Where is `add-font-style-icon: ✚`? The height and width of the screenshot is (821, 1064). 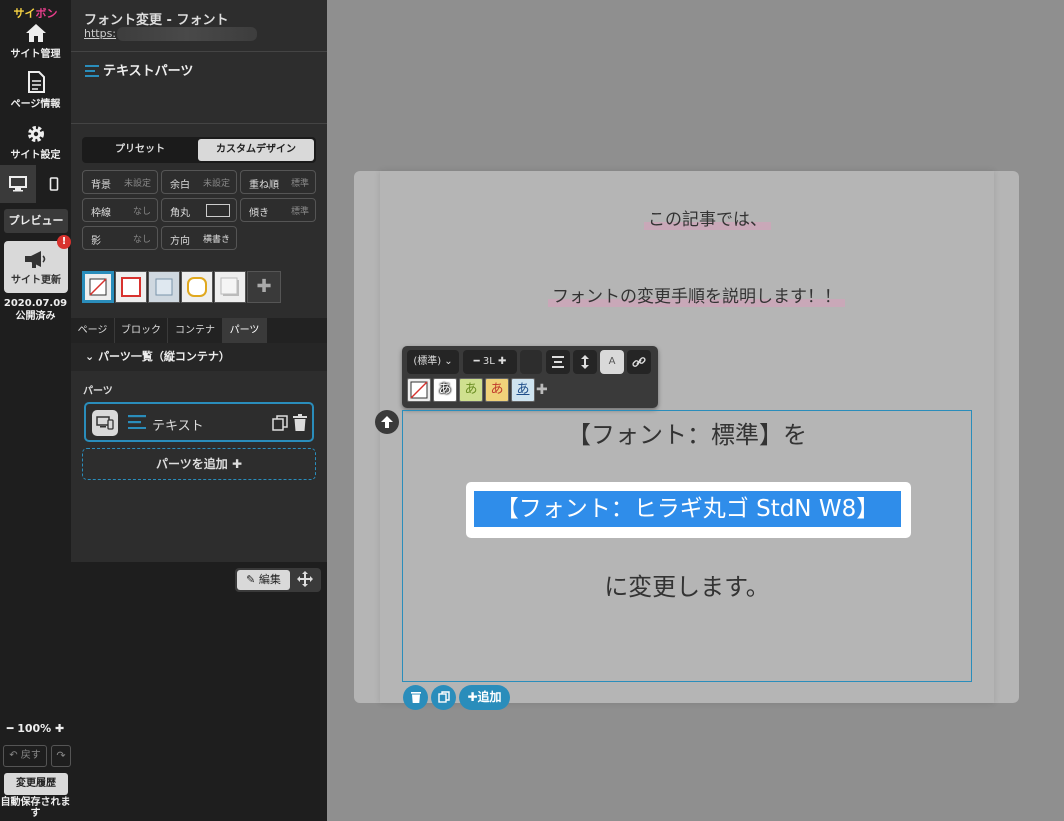 add-font-style-icon: ✚ is located at coordinates (542, 390).